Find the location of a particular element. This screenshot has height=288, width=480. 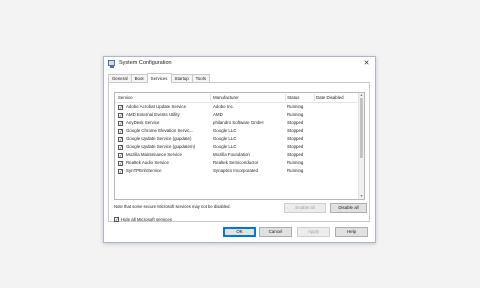

service-manufacturer: philandro Software GmbH is located at coordinates (238, 122).